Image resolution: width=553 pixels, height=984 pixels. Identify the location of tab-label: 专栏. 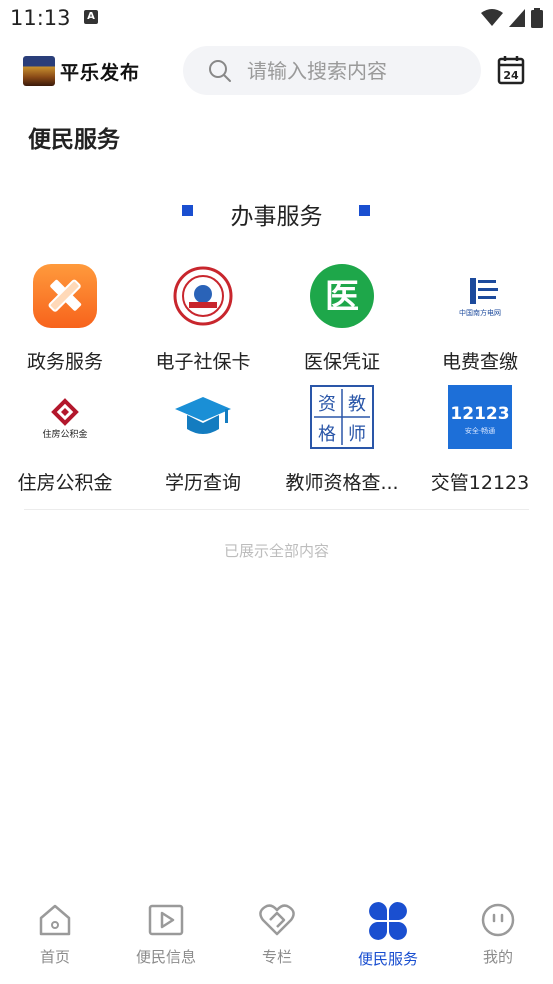
(276, 957).